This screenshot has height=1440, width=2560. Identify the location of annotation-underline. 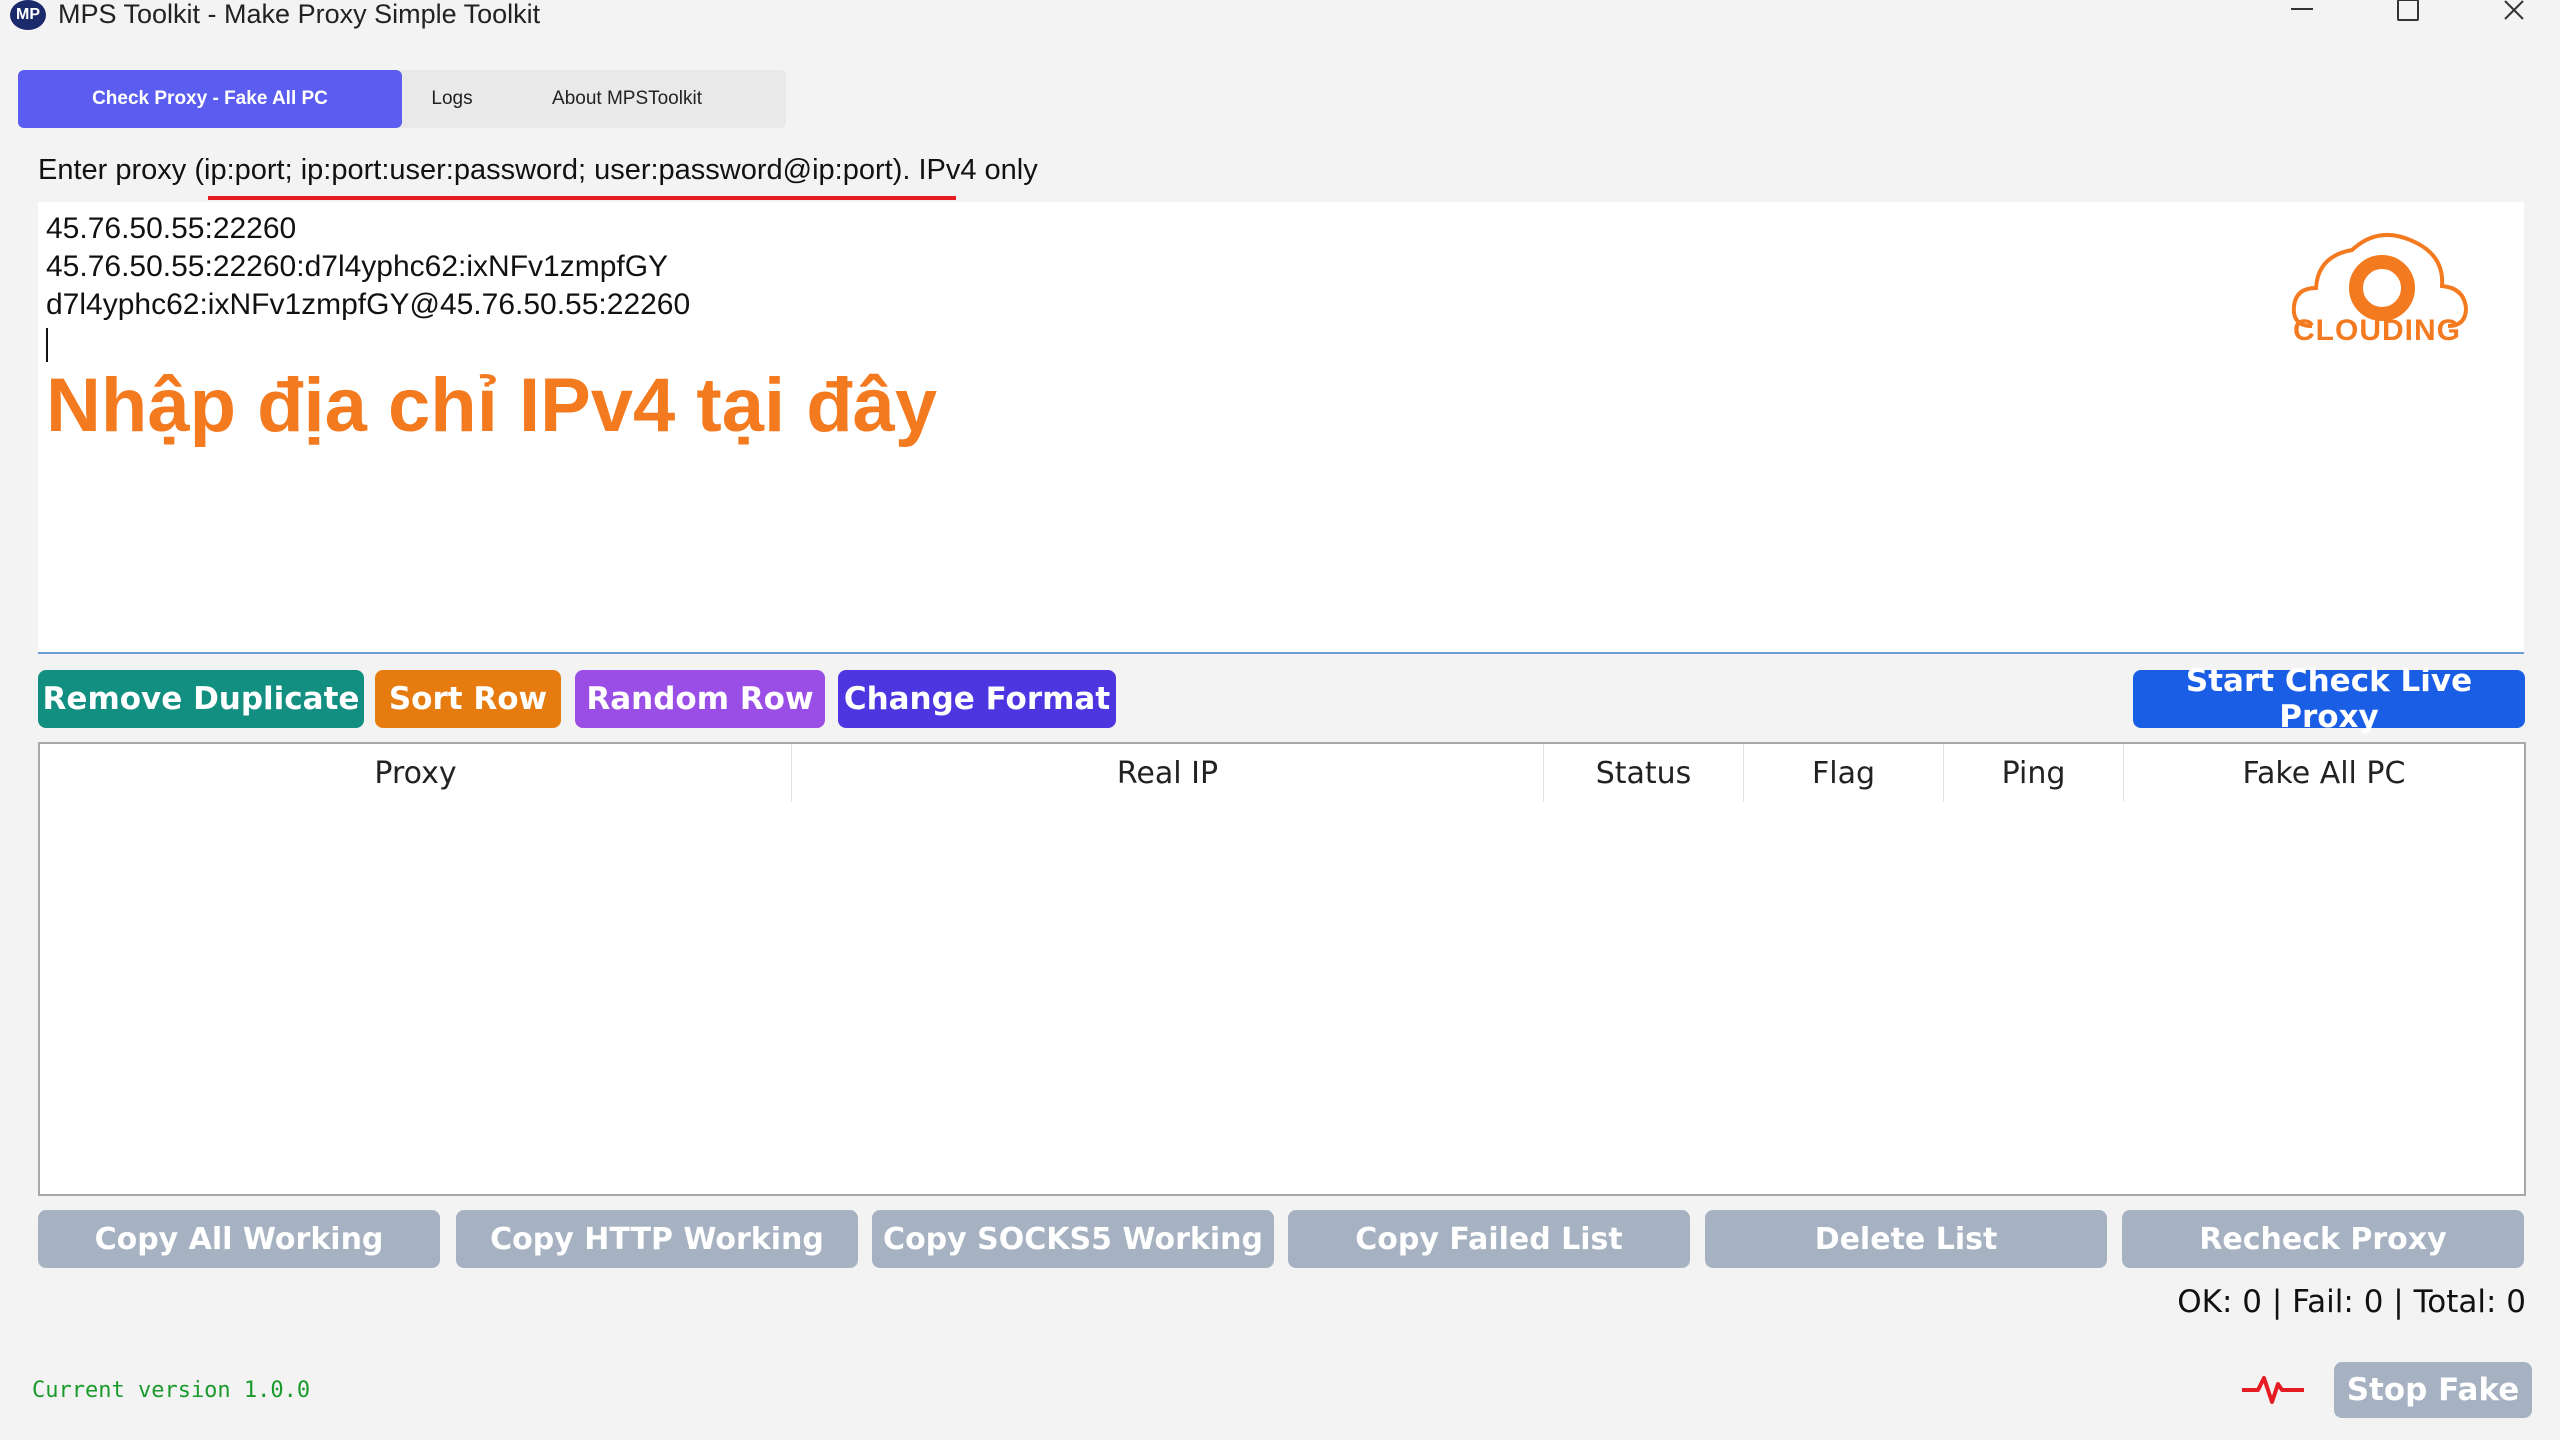
(582, 198).